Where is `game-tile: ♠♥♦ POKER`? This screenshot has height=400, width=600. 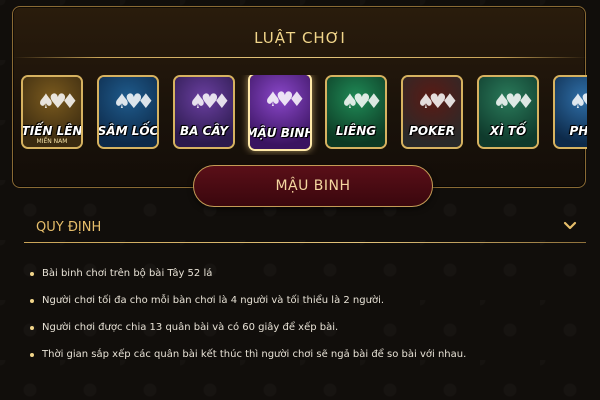
game-tile: ♠♥♦ POKER is located at coordinates (432, 112).